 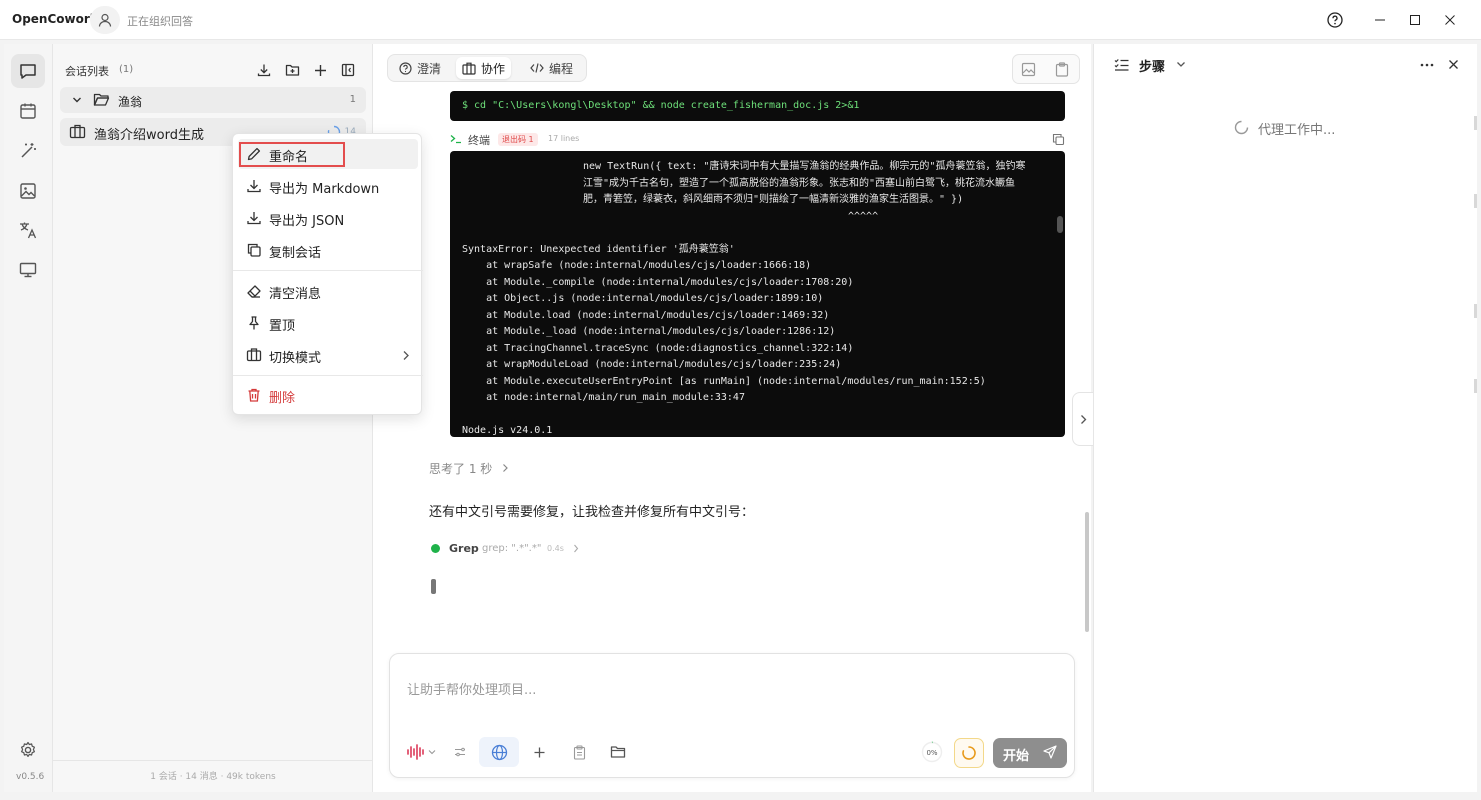 I want to click on mode-tabs: 澄清 协作 编程, so click(x=487, y=68).